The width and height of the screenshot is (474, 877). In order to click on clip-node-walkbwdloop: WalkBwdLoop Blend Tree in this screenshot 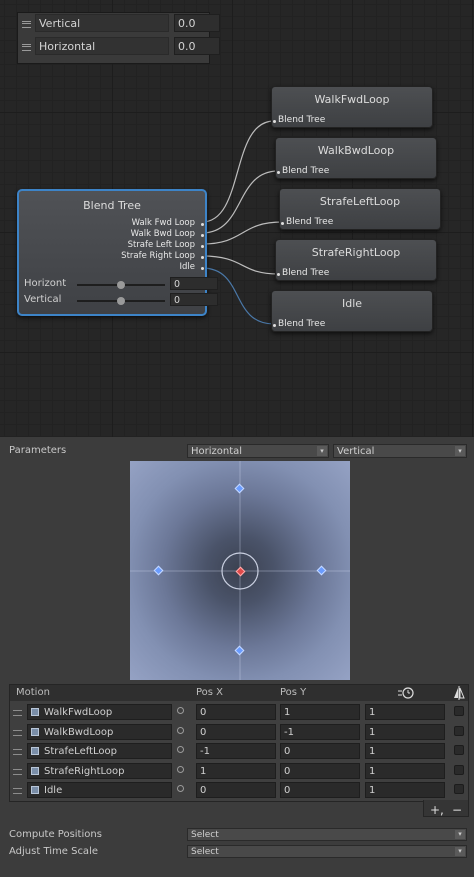, I will do `click(356, 158)`.